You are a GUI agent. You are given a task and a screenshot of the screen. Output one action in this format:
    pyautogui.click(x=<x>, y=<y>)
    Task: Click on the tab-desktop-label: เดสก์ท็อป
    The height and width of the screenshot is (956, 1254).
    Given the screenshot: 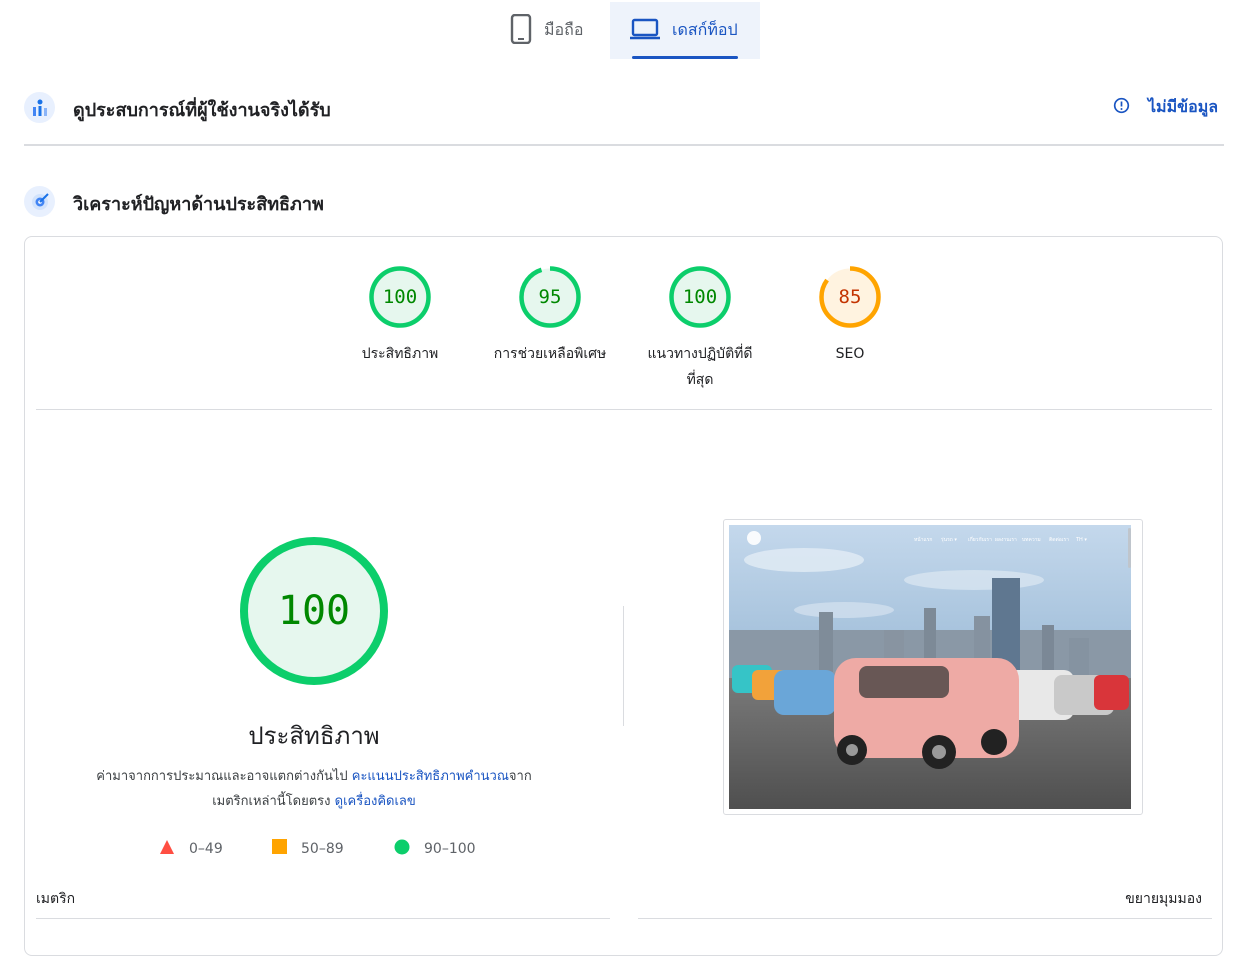 What is the action you would take?
    pyautogui.click(x=705, y=29)
    